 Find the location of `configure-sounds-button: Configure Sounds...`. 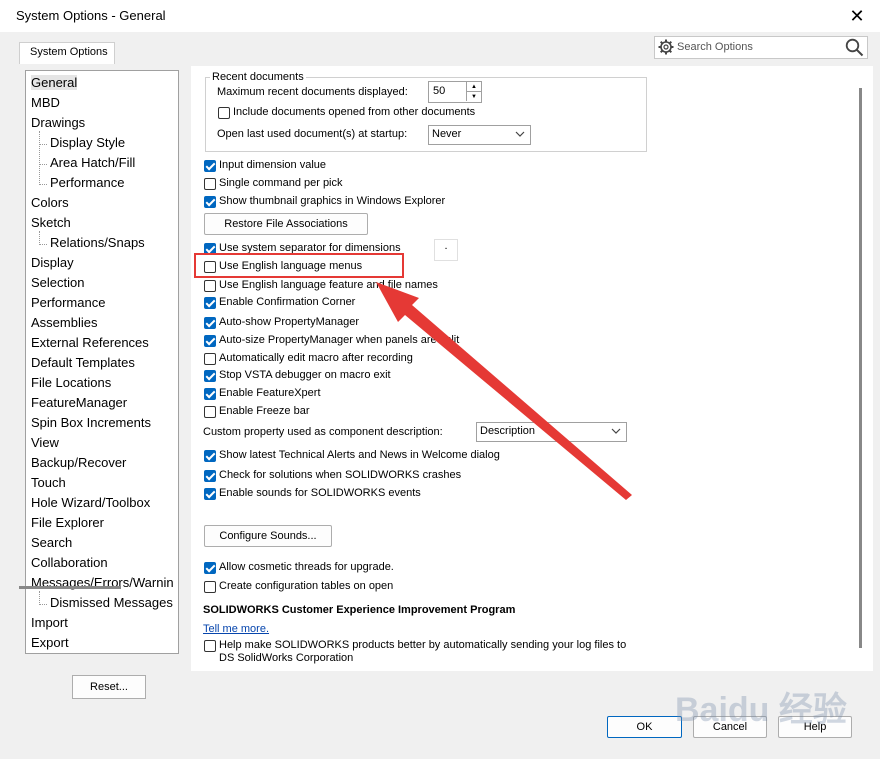

configure-sounds-button: Configure Sounds... is located at coordinates (268, 536).